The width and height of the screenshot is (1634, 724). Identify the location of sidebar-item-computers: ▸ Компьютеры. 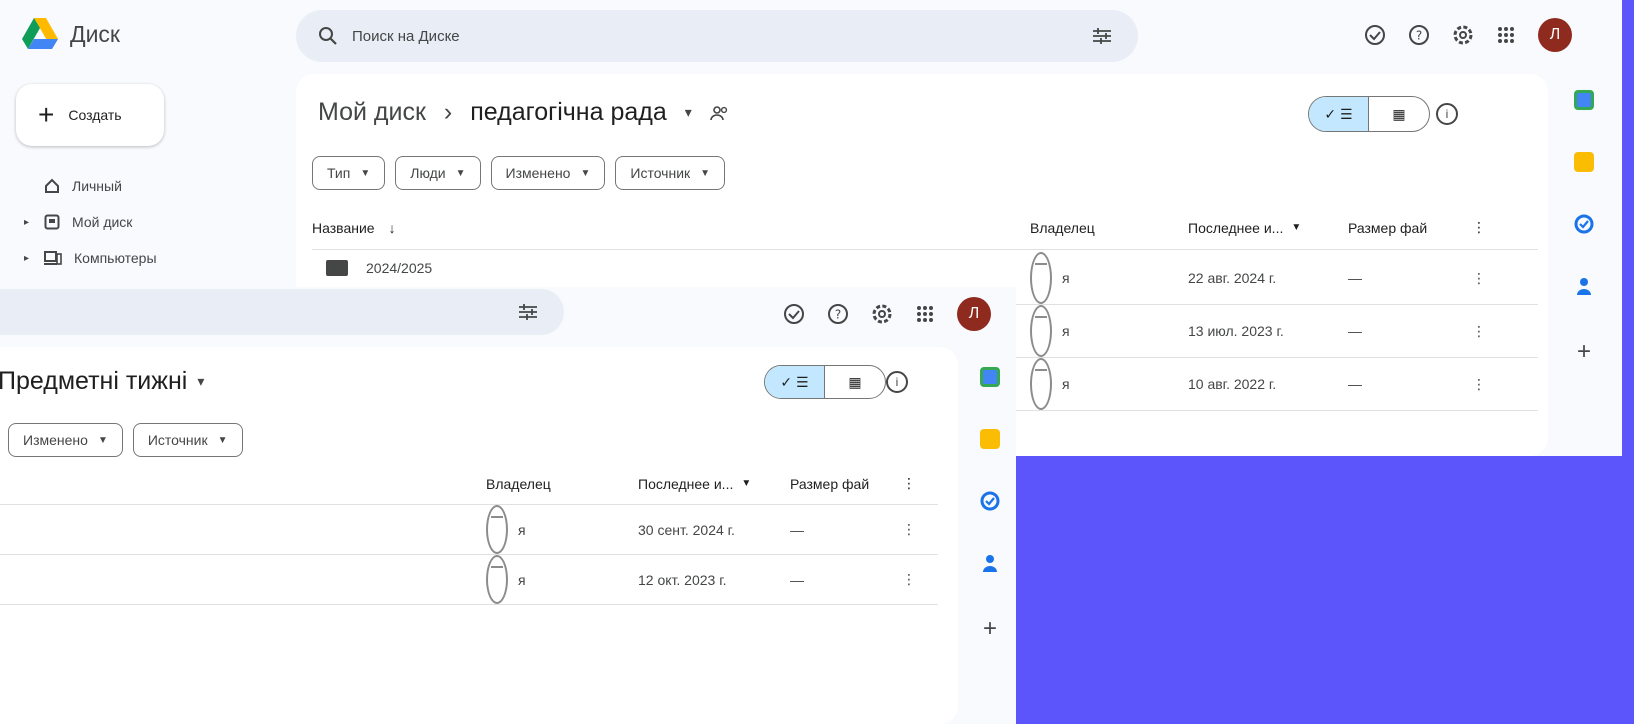
(90, 258).